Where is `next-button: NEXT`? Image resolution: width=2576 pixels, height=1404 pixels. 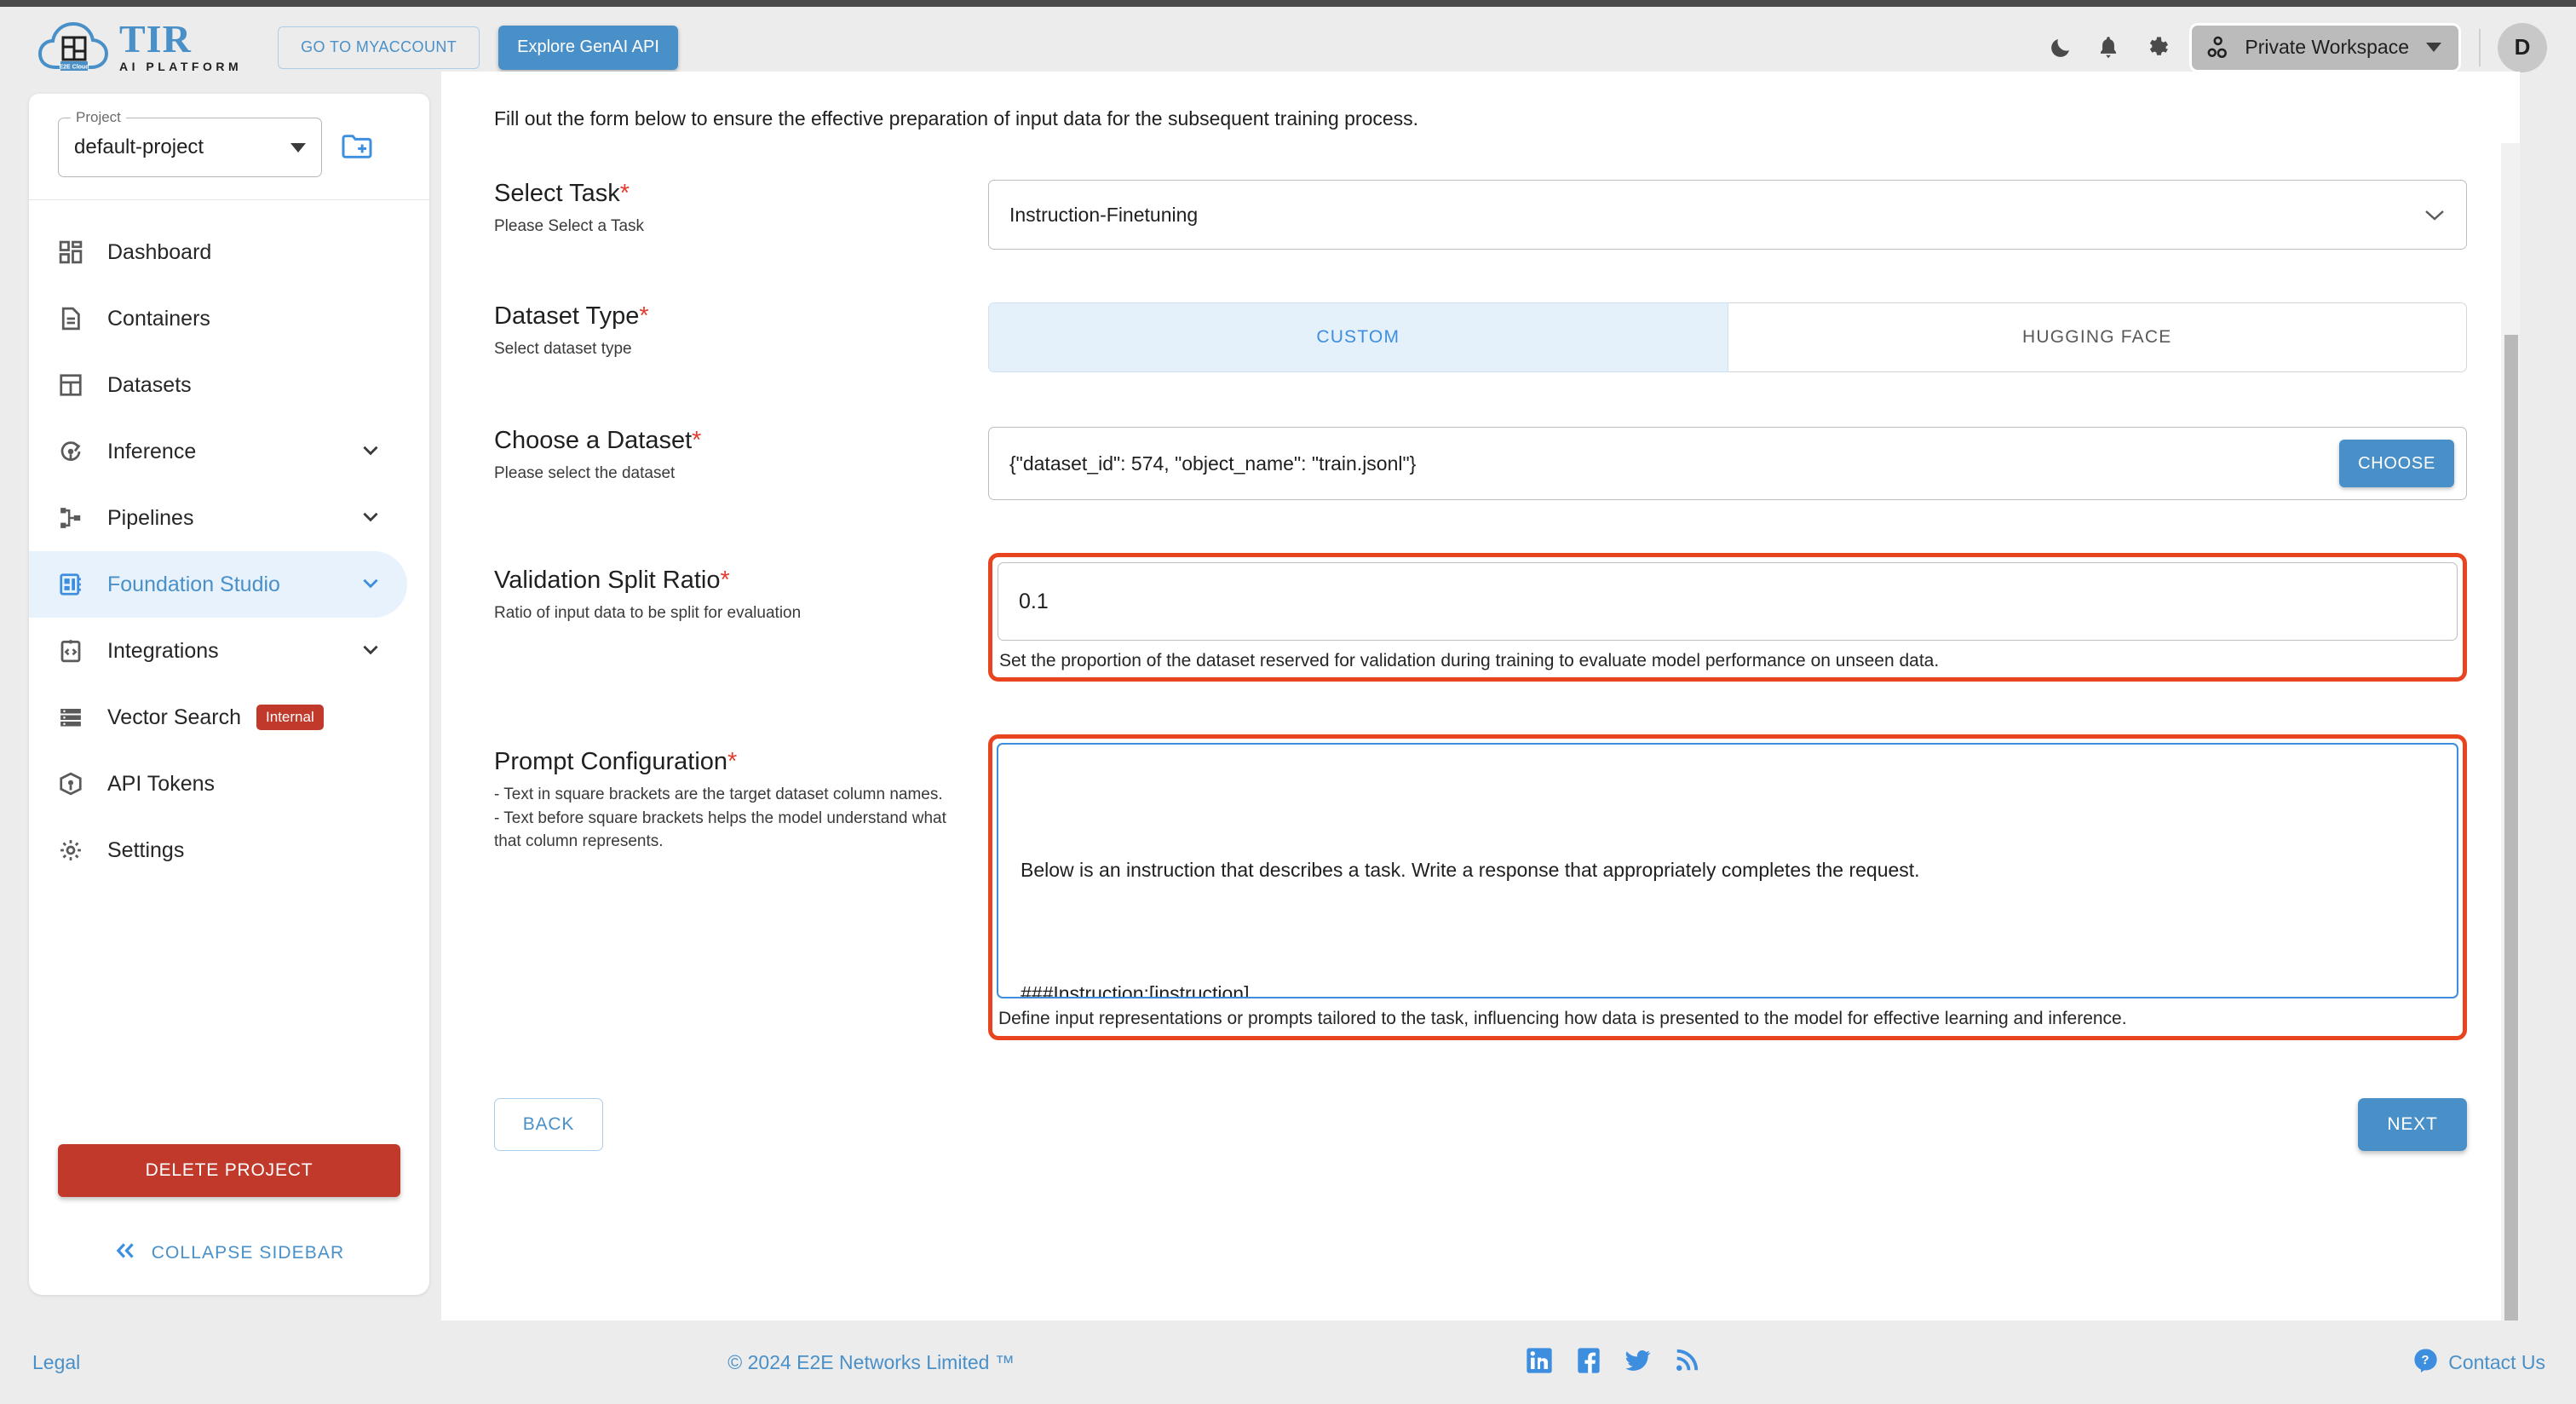
next-button: NEXT is located at coordinates (2412, 1124).